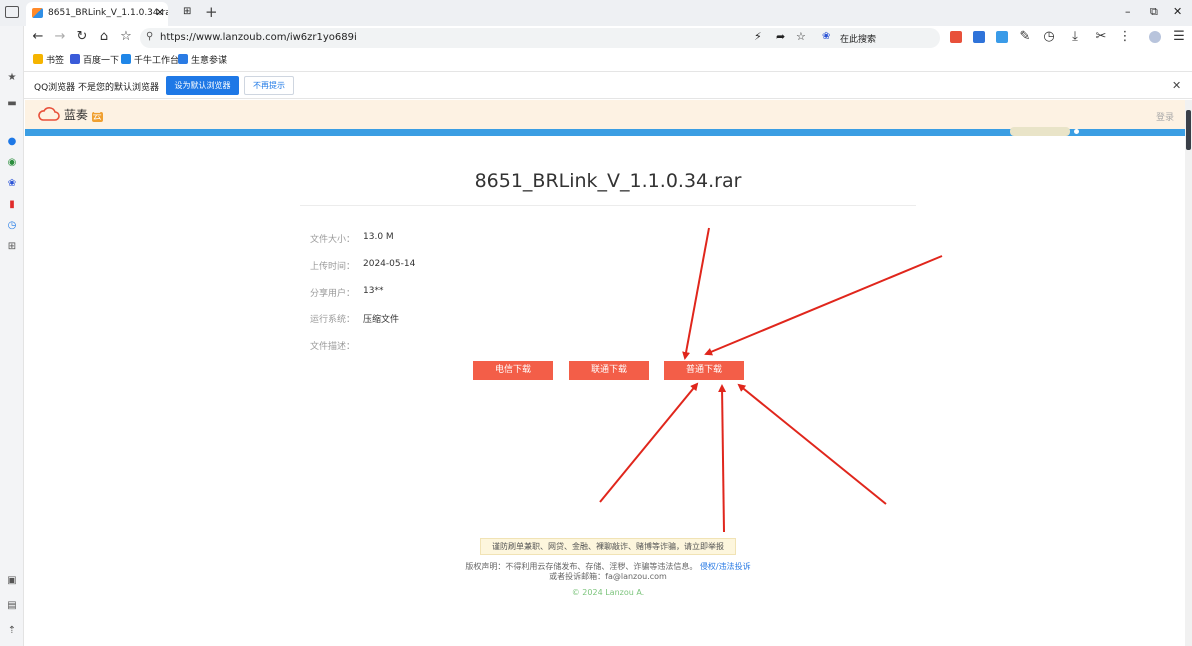 The image size is (1192, 646). Describe the element at coordinates (608, 576) in the screenshot. I see `copyright-line2: 或者投诉邮箱：fa@lanzou.com` at that location.